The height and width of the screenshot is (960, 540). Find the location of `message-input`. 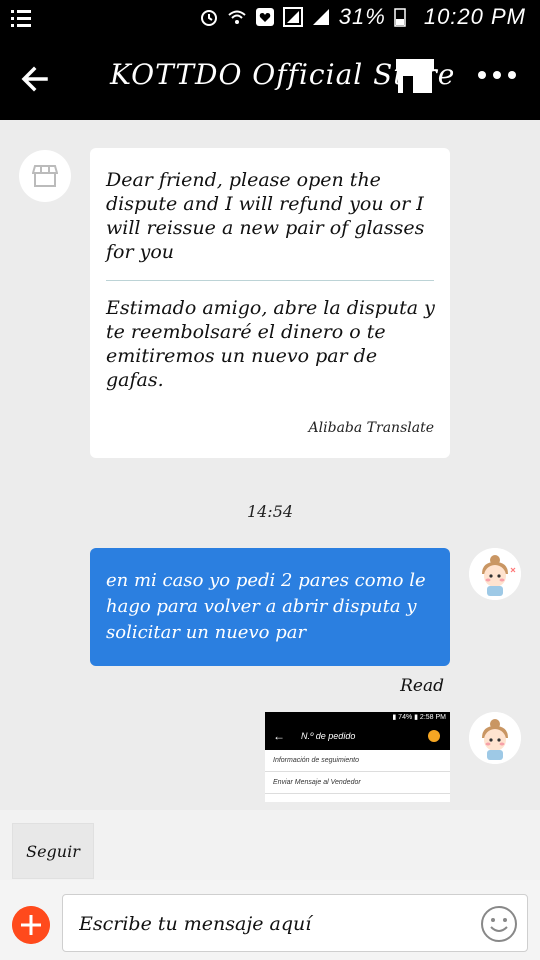

message-input is located at coordinates (272, 924).